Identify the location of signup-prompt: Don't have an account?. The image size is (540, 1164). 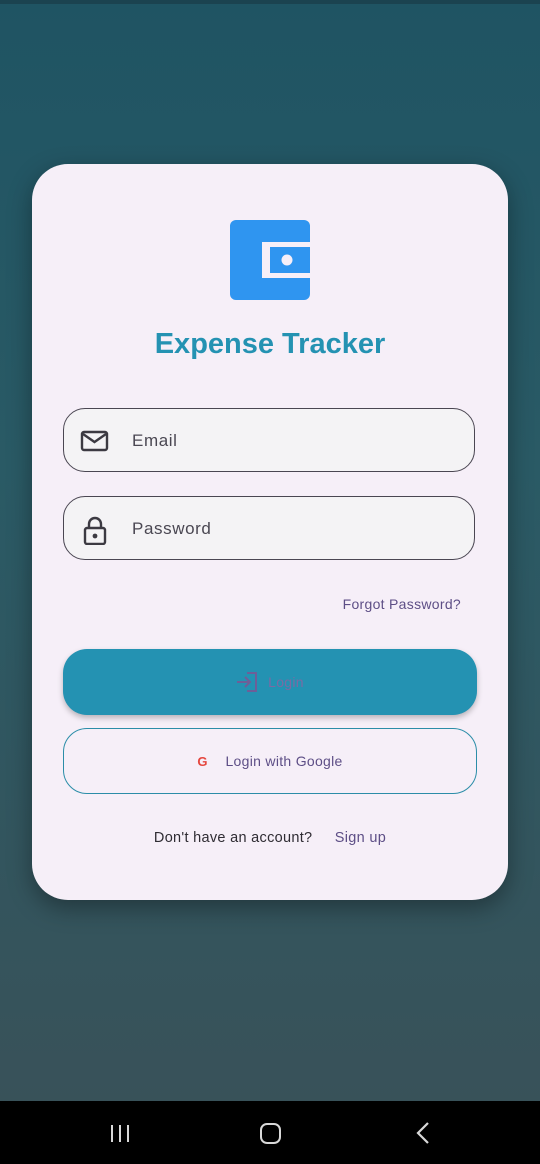
(233, 838).